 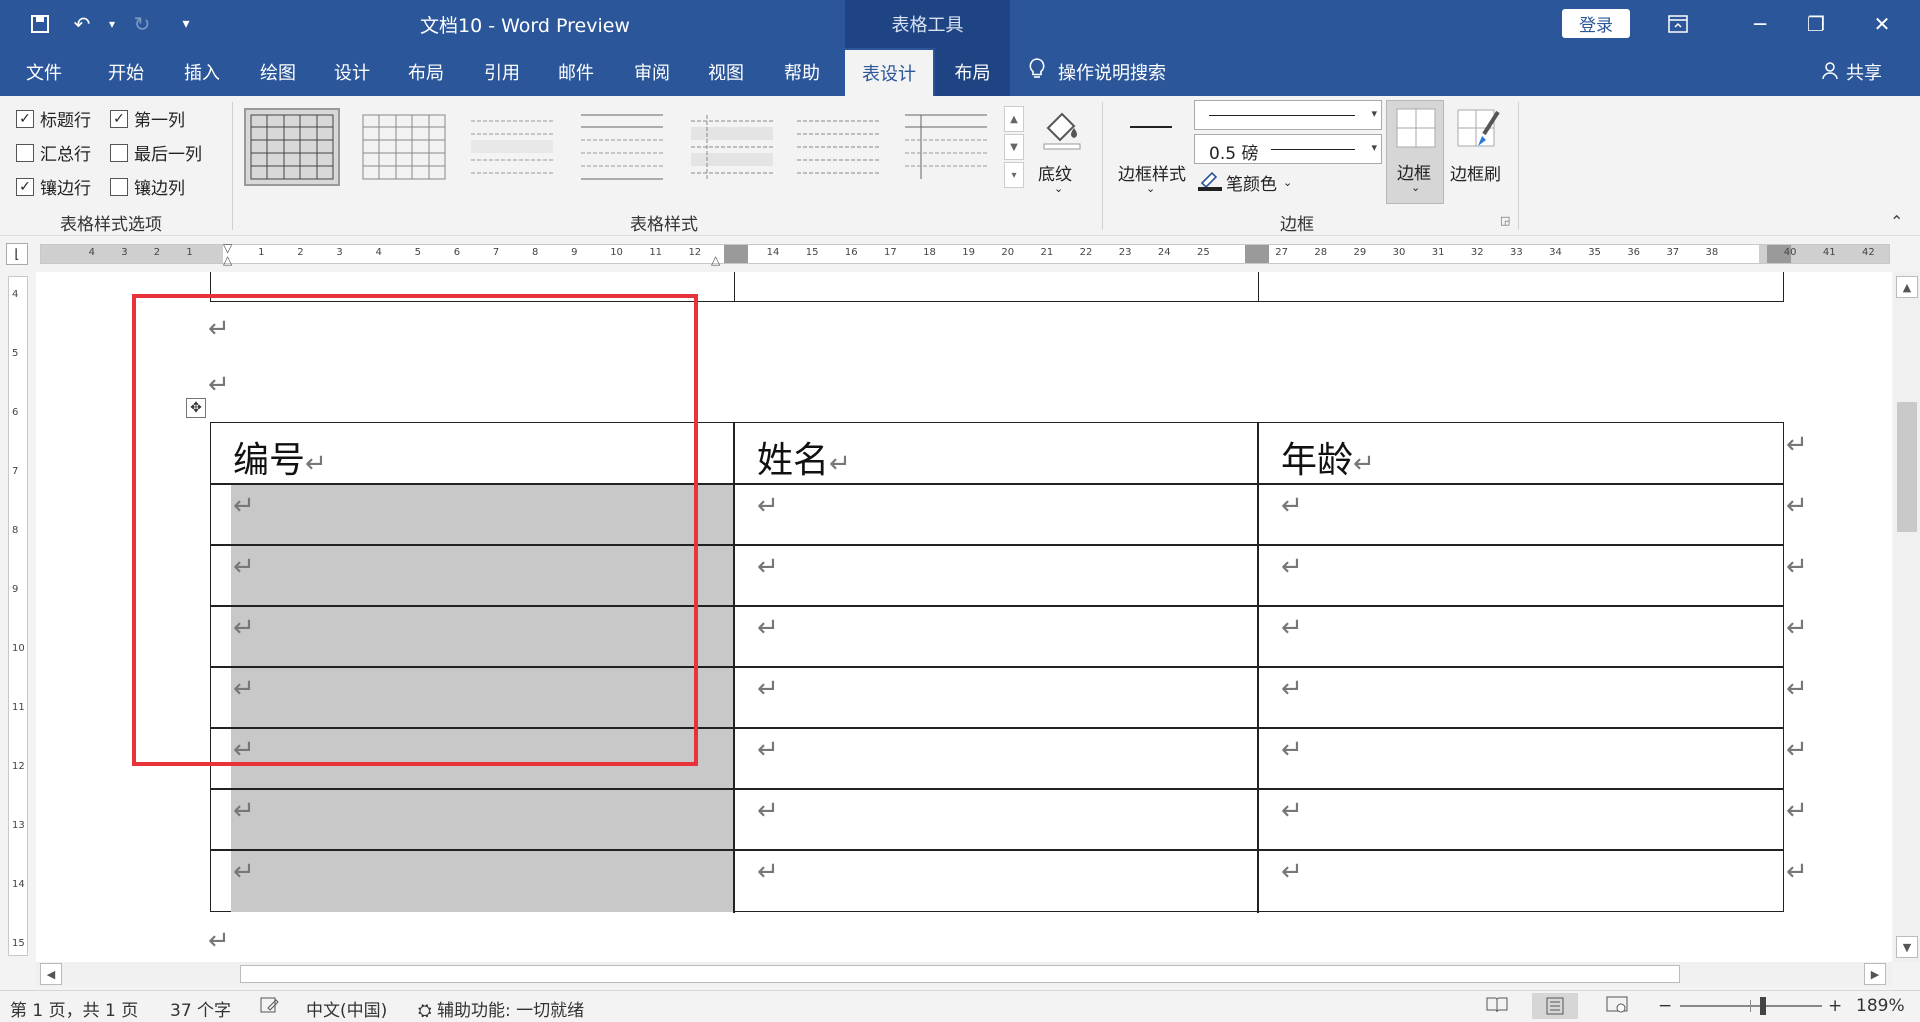 I want to click on customize-qat-icon: ▾, so click(x=186, y=24).